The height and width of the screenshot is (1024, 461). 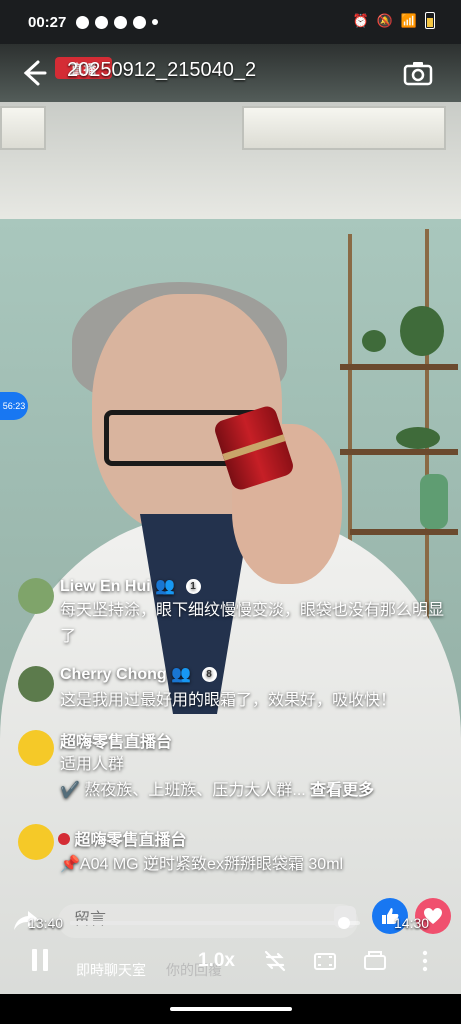 I want to click on progress-knob, so click(x=344, y=923).